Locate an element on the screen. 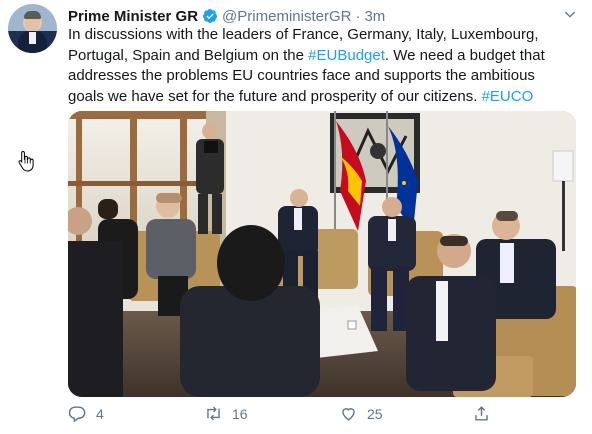  author-handle: @PrimeministerGR is located at coordinates (286, 16).